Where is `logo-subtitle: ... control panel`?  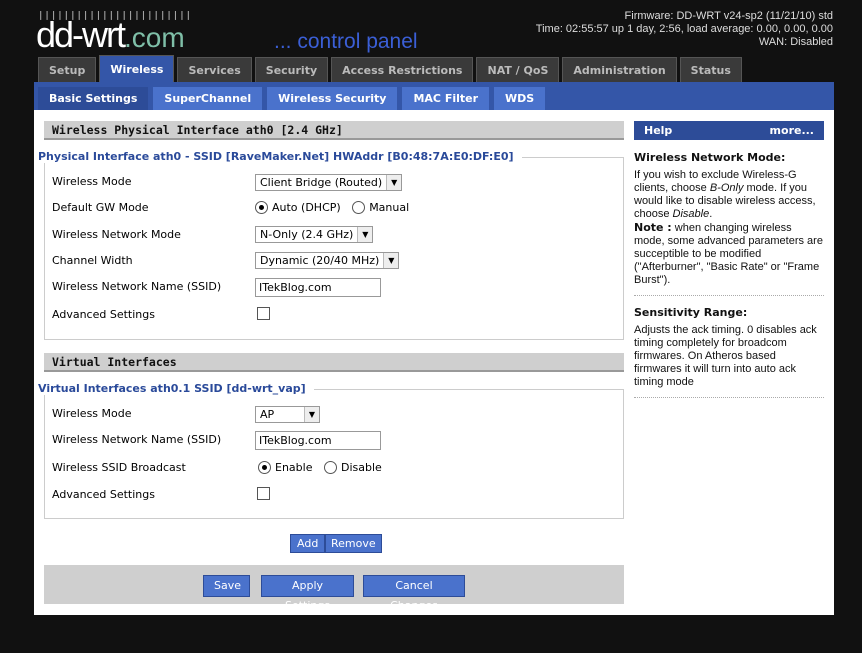
logo-subtitle: ... control panel is located at coordinates (346, 41).